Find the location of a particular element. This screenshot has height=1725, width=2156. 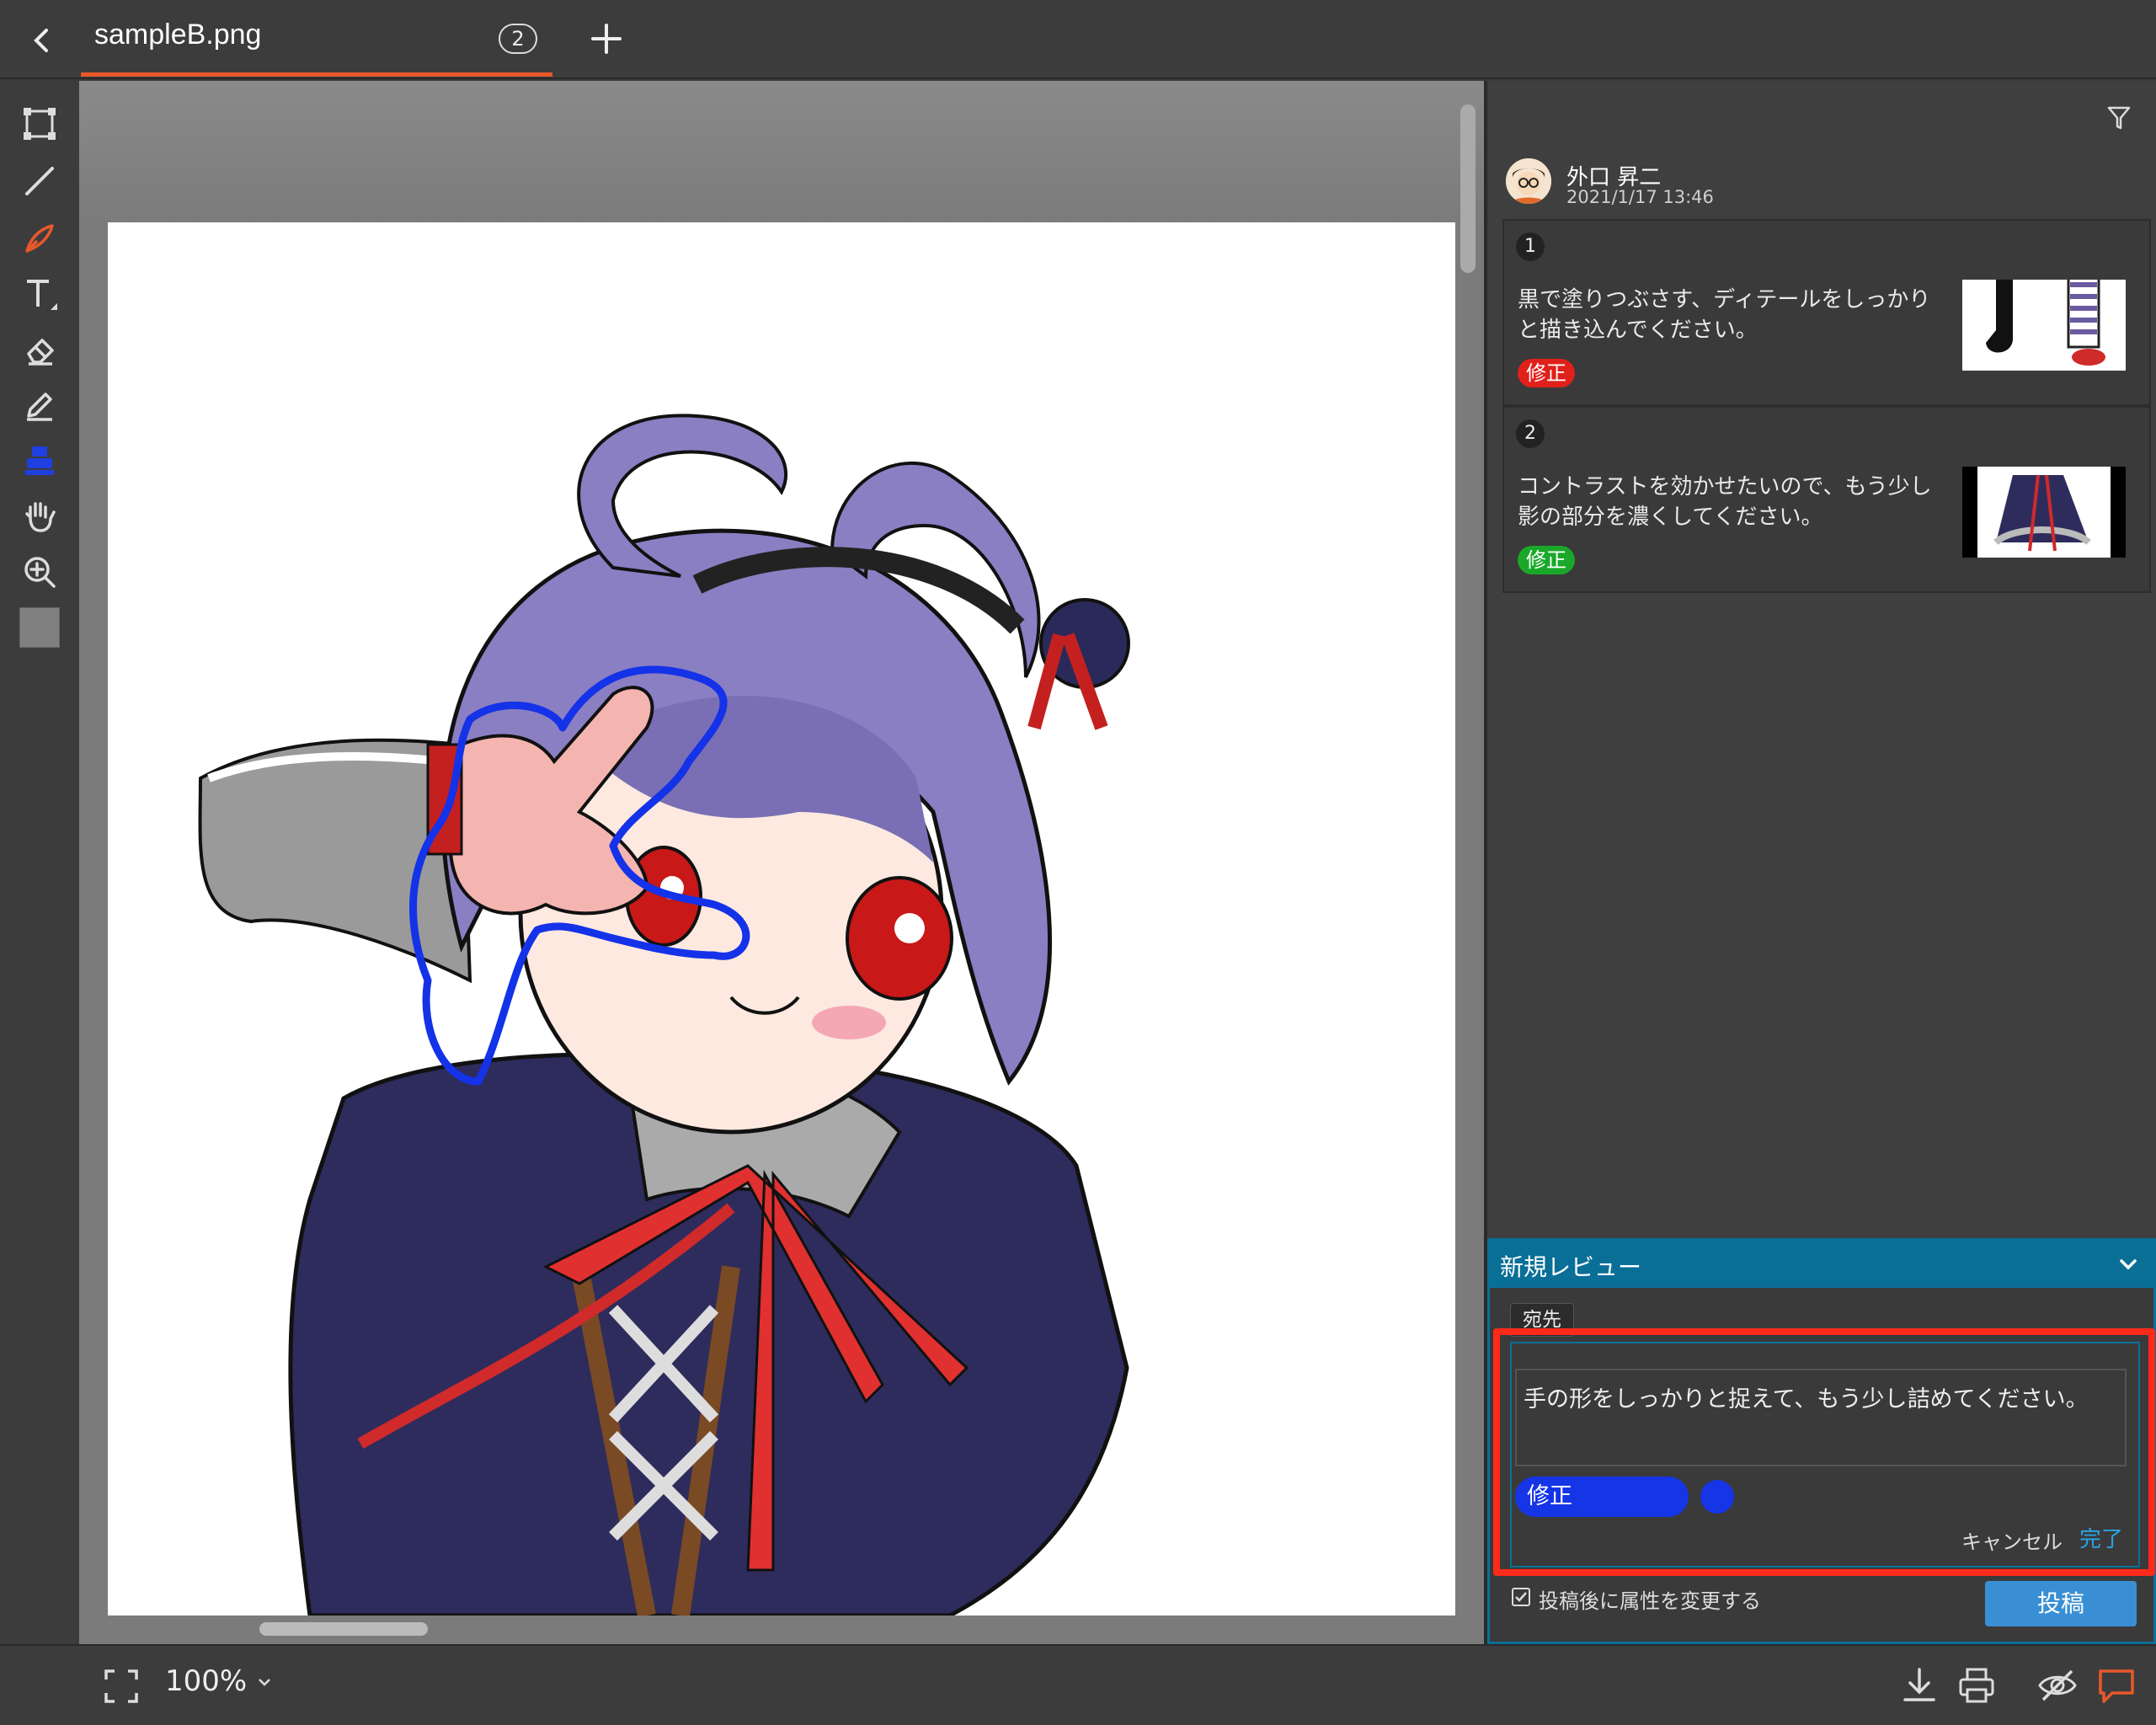

change-attr-checkbox is located at coordinates (1521, 1597).